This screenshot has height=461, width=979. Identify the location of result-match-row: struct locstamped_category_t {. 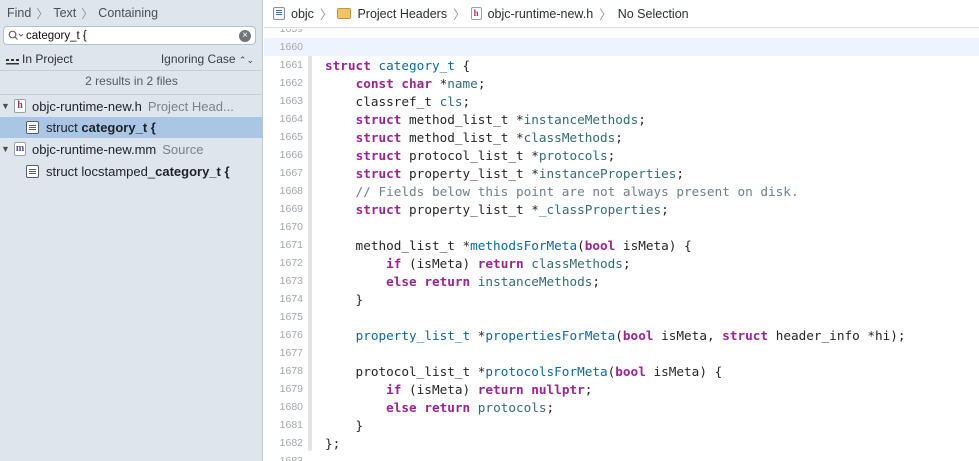
(131, 171).